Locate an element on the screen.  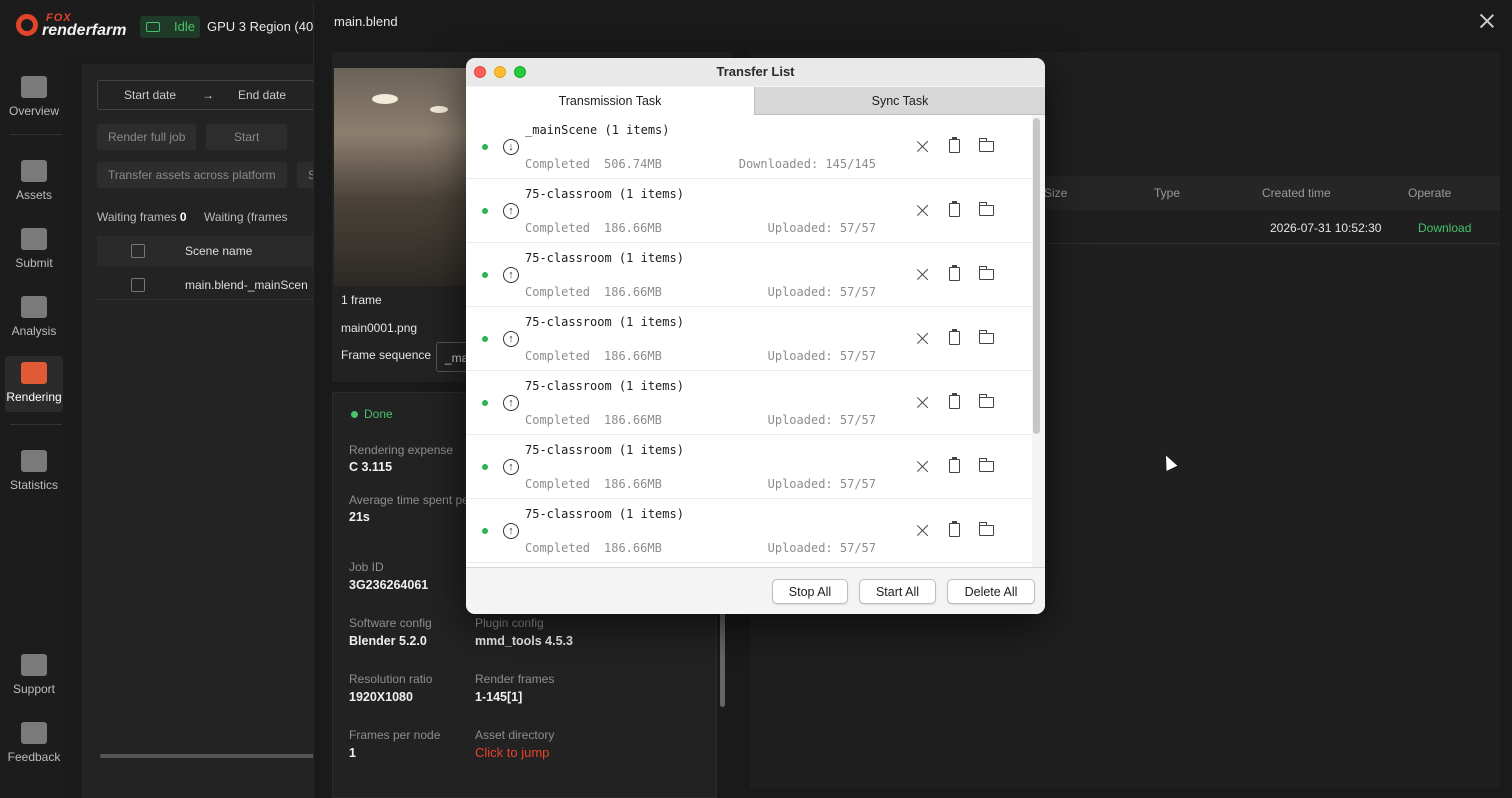
start-button: Start is located at coordinates (247, 137).